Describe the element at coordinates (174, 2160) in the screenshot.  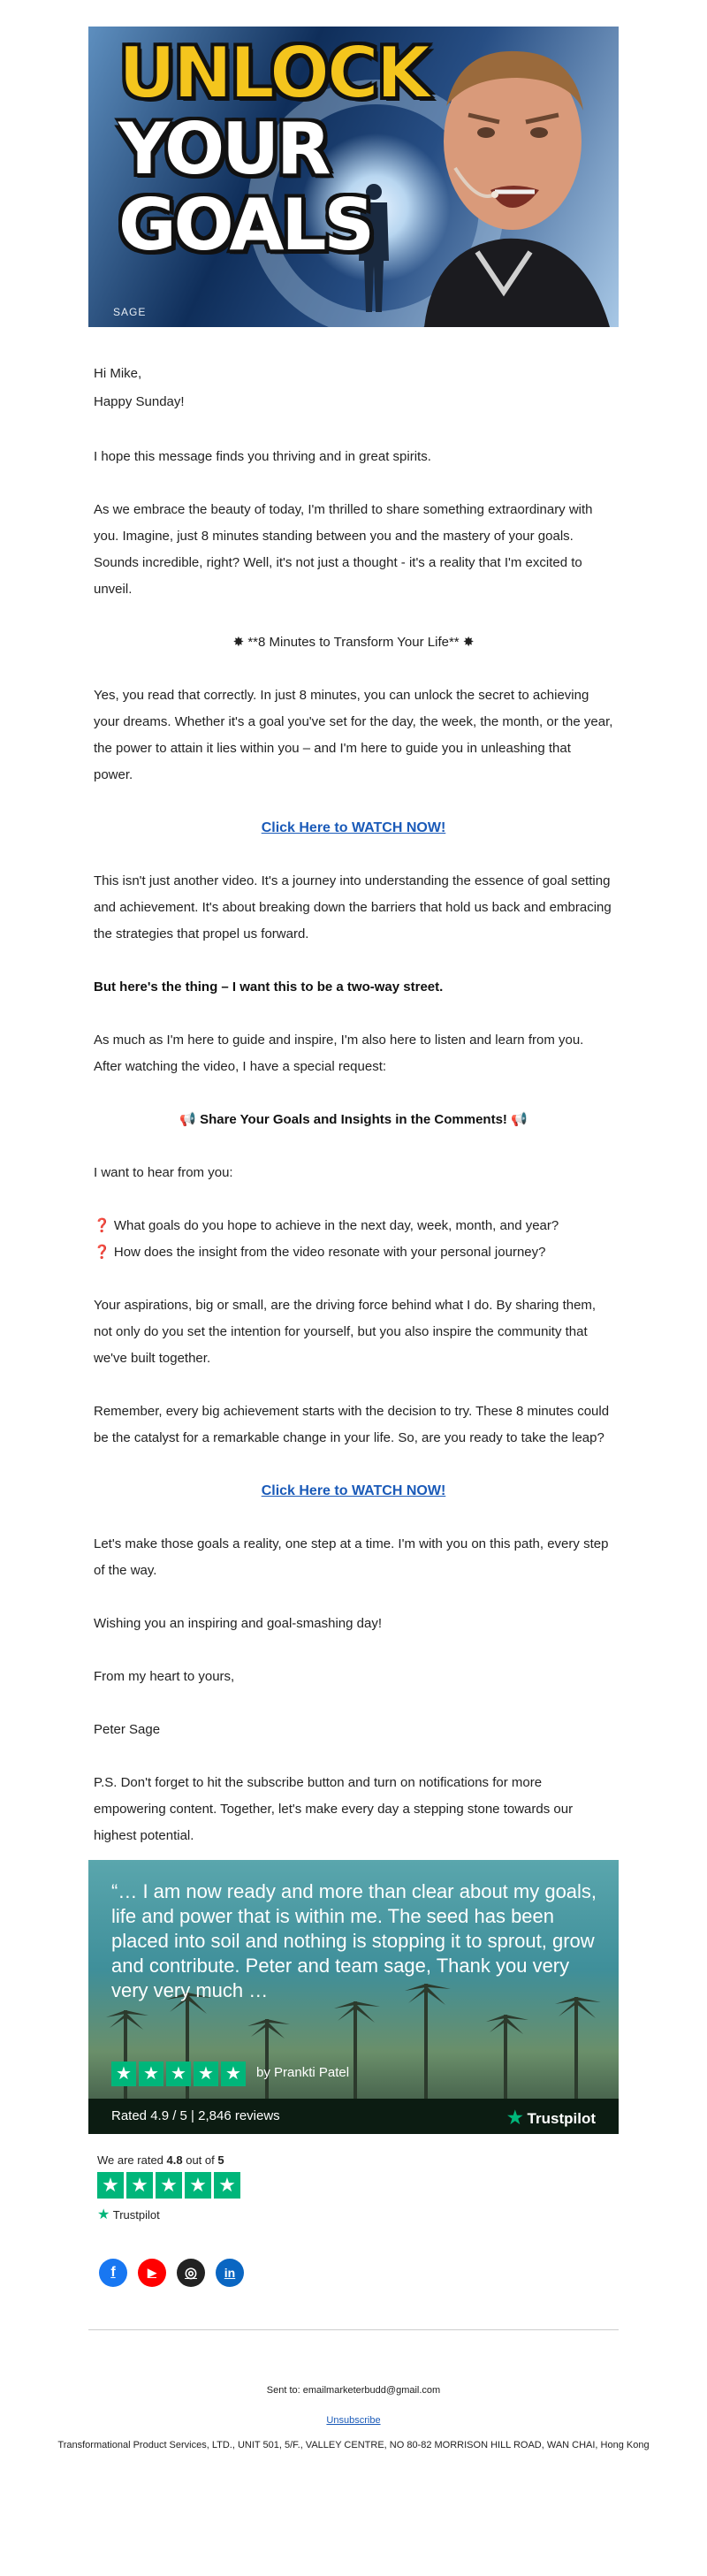
I see `rating-score: 4.8` at that location.